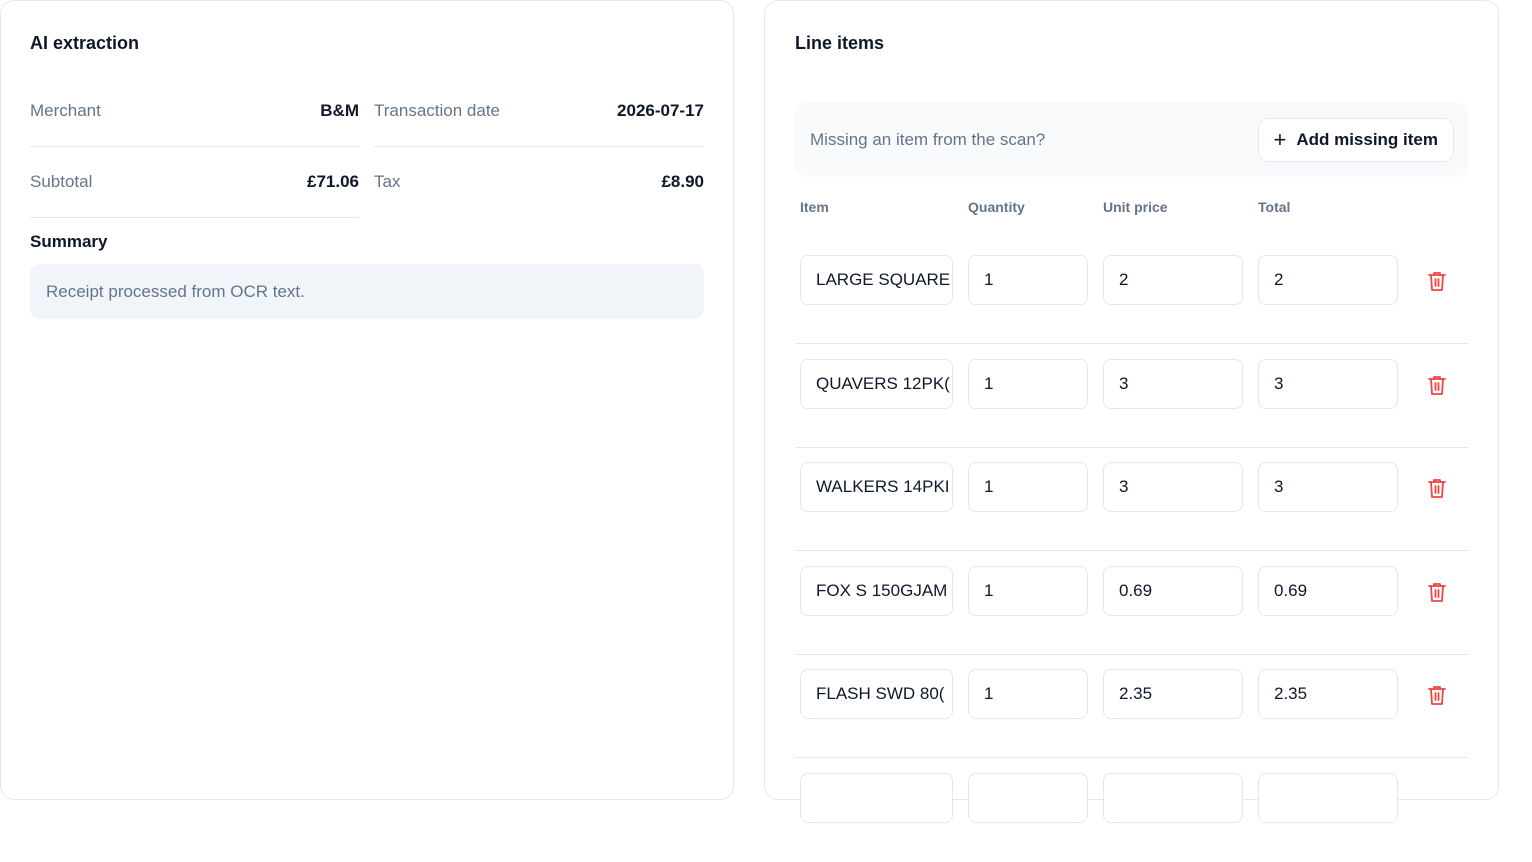  What do you see at coordinates (840, 43) in the screenshot?
I see `panel-title: Line items` at bounding box center [840, 43].